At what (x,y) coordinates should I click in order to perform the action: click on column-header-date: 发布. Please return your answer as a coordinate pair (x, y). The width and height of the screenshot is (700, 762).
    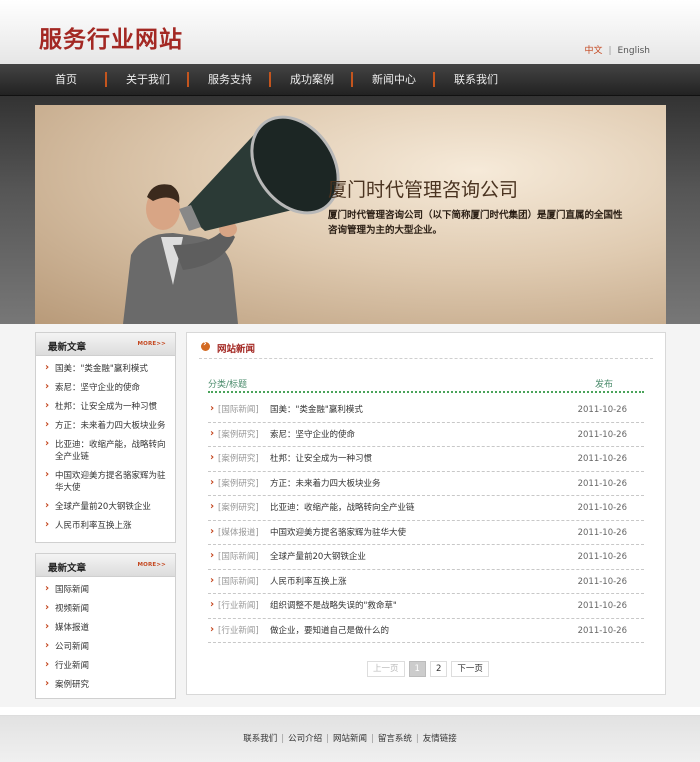
    Looking at the image, I should click on (603, 385).